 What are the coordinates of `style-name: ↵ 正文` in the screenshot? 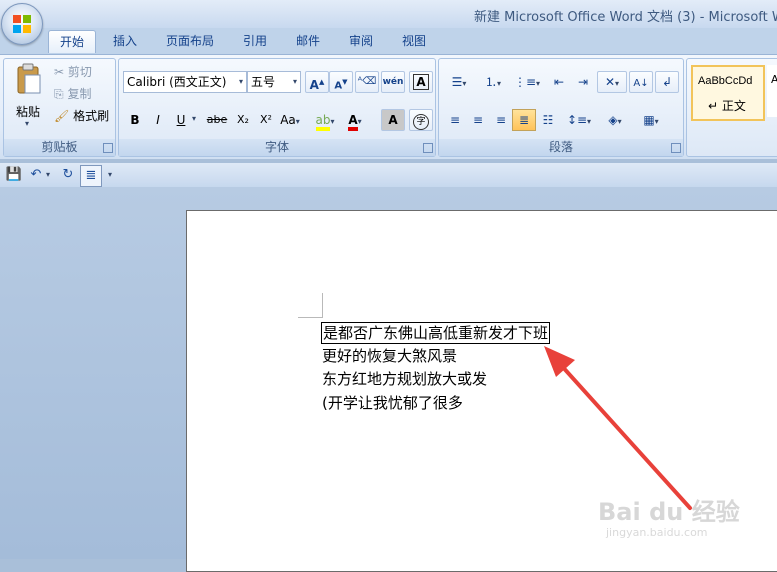 It's located at (727, 106).